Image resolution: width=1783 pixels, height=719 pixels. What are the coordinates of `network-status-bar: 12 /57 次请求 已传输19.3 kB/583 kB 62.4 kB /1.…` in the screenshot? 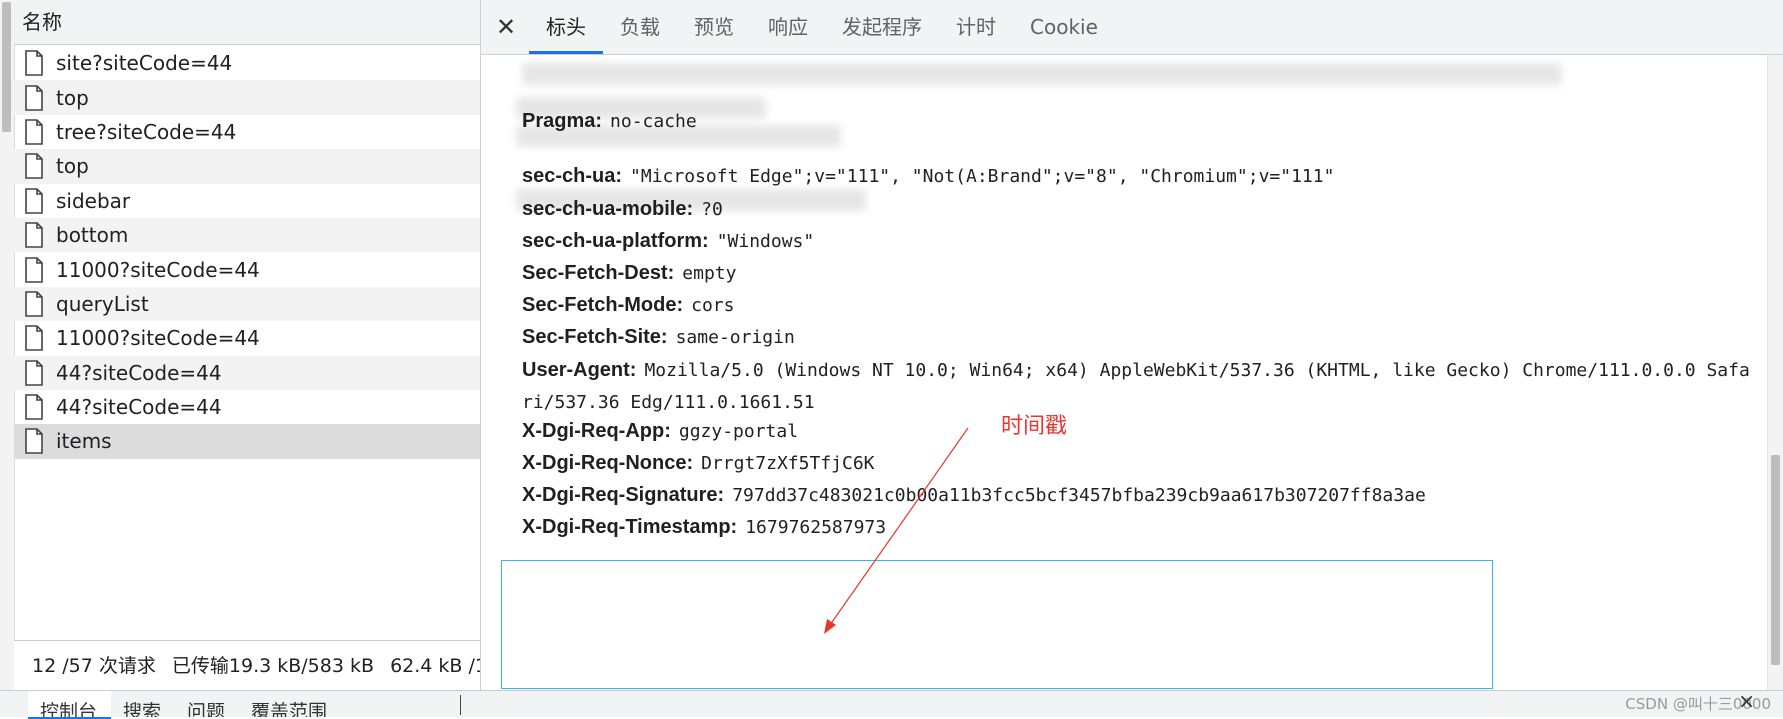 It's located at (247, 665).